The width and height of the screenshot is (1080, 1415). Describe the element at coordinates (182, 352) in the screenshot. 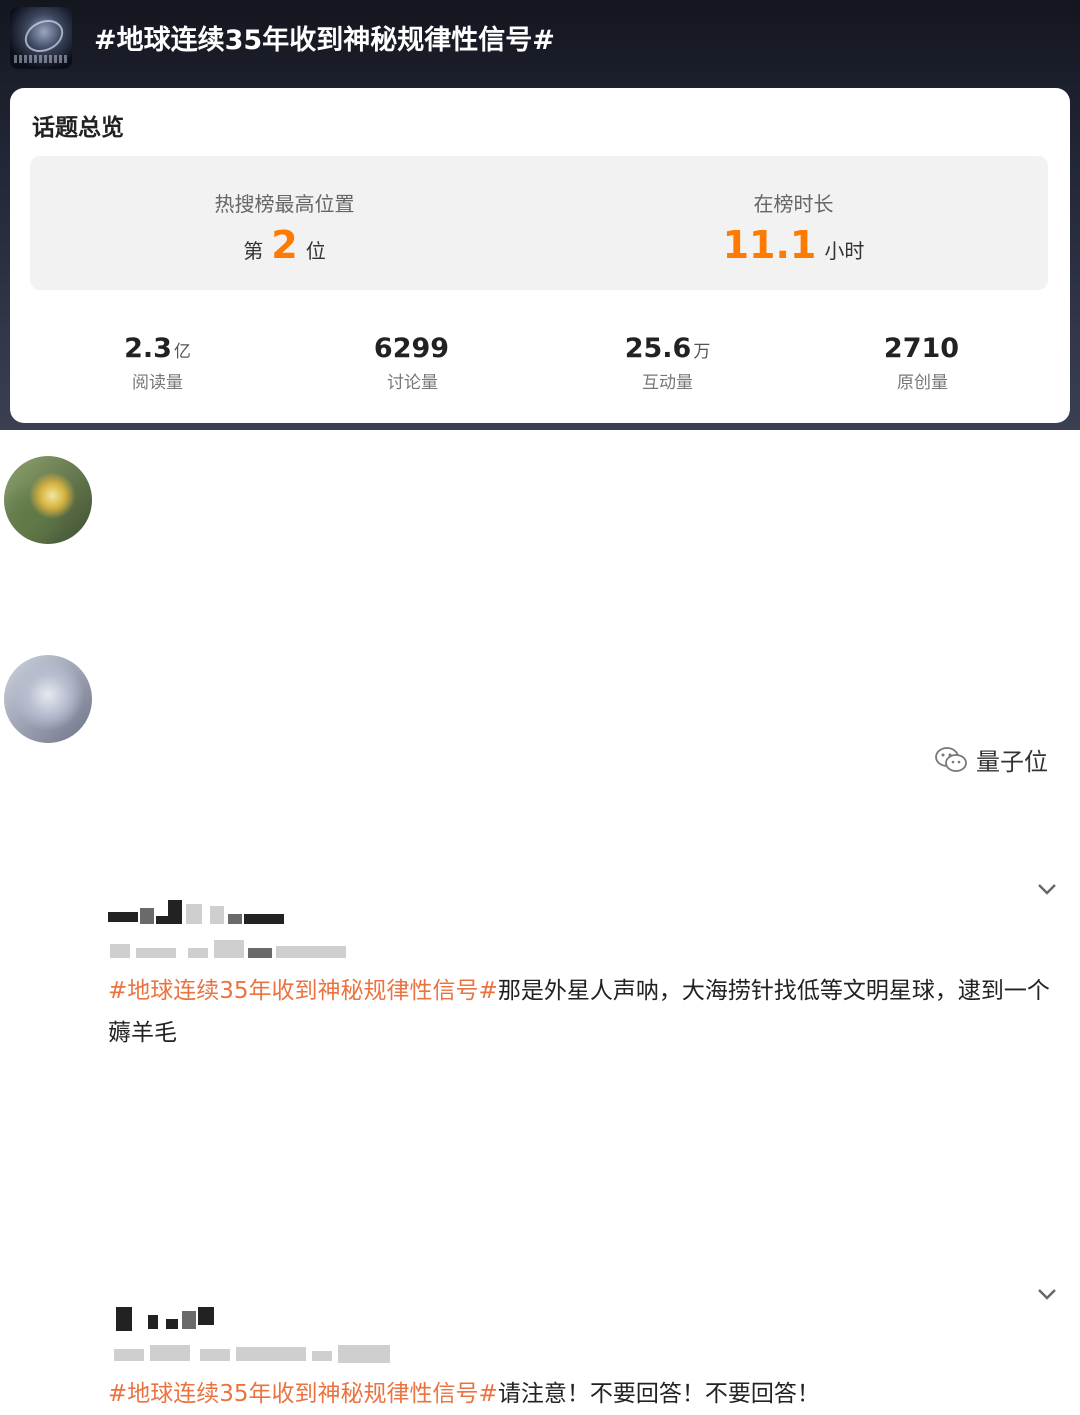

I see `stat-unit: 亿` at that location.